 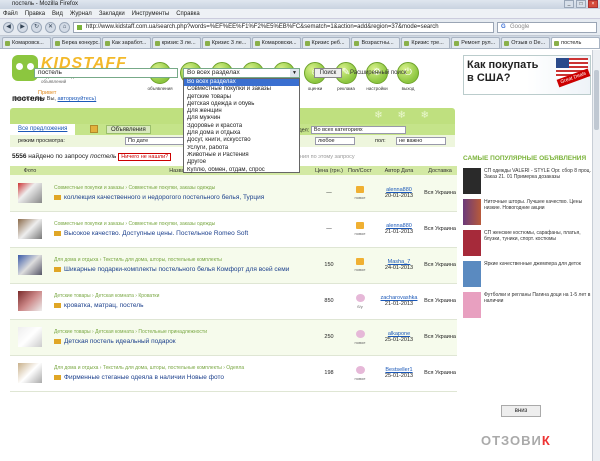 What do you see at coordinates (358, 130) in the screenshot?
I see `category-select: Во всех категориях` at bounding box center [358, 130].